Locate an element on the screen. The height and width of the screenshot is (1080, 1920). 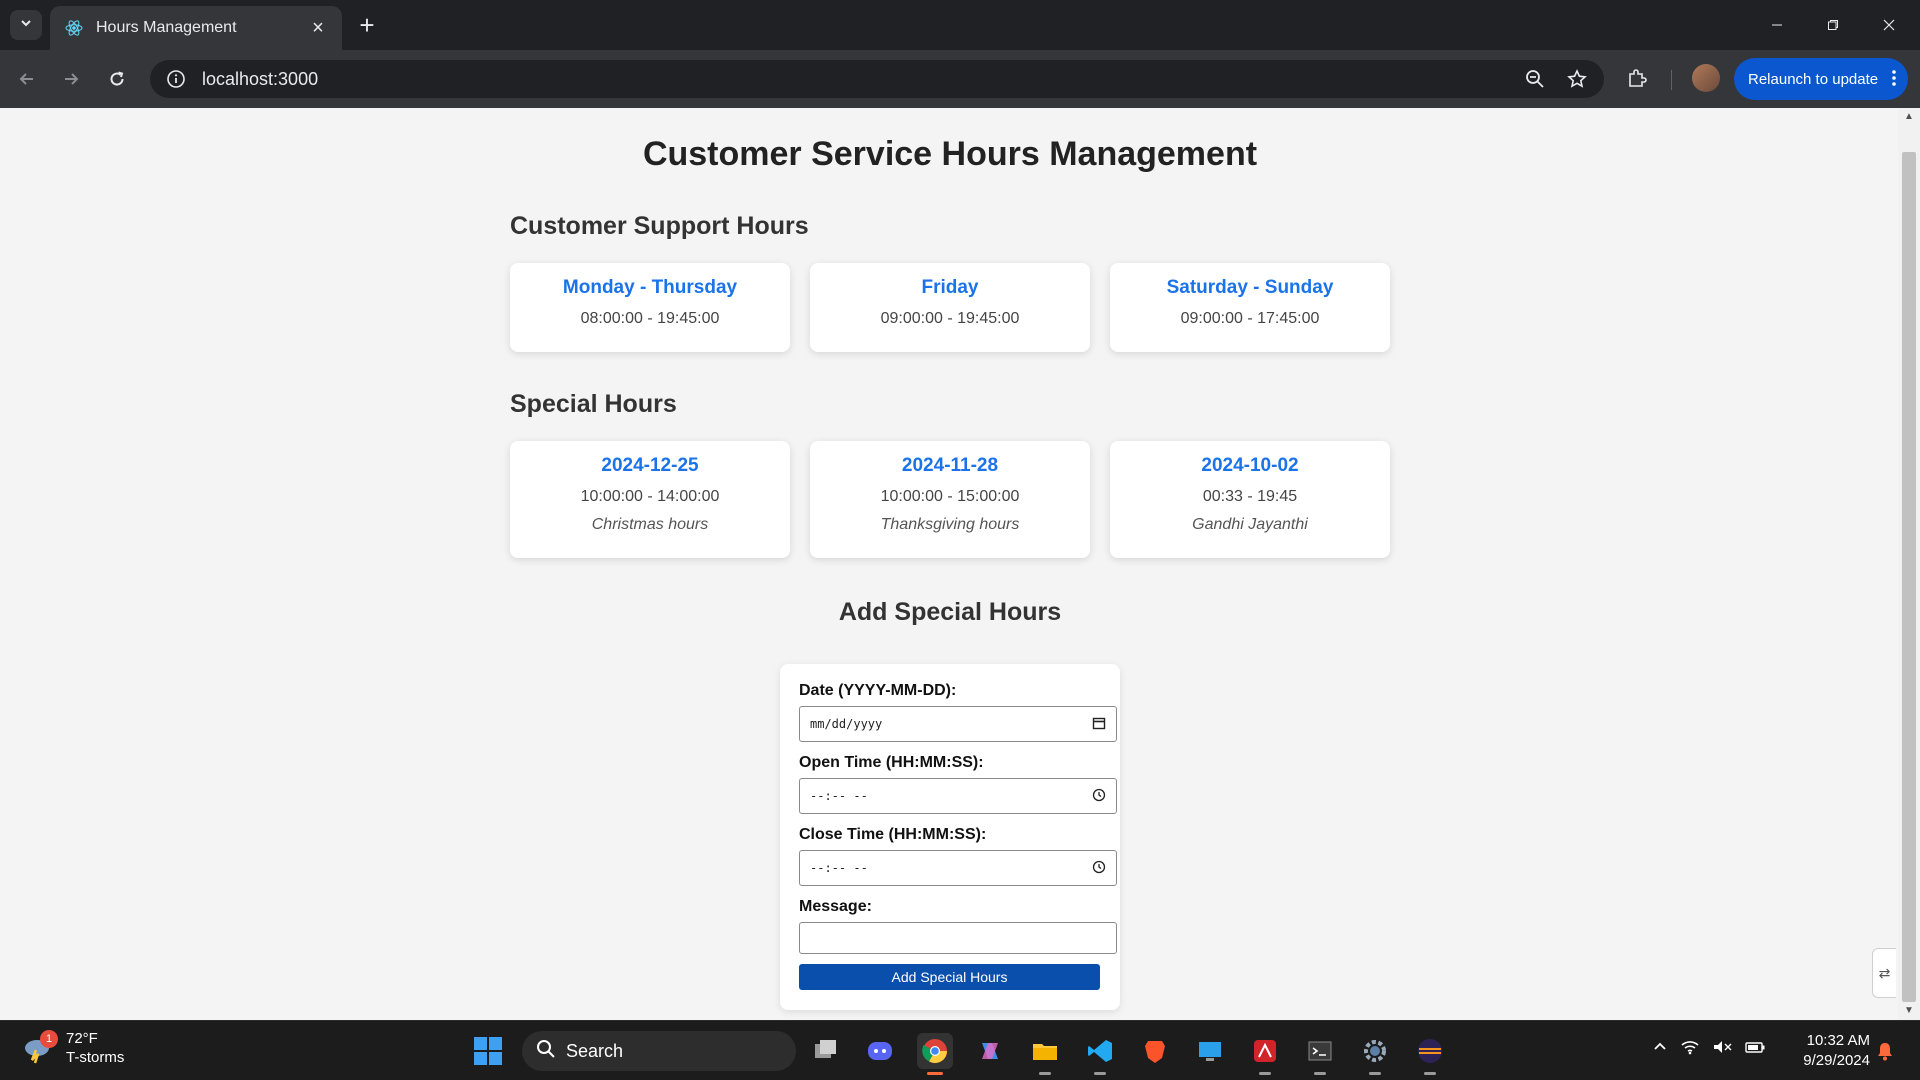
notification-bell-icon is located at coordinates (1885, 1053).